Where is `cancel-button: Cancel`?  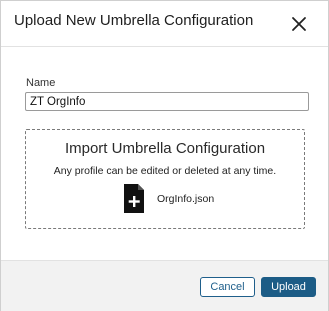
cancel-button: Cancel is located at coordinates (227, 287).